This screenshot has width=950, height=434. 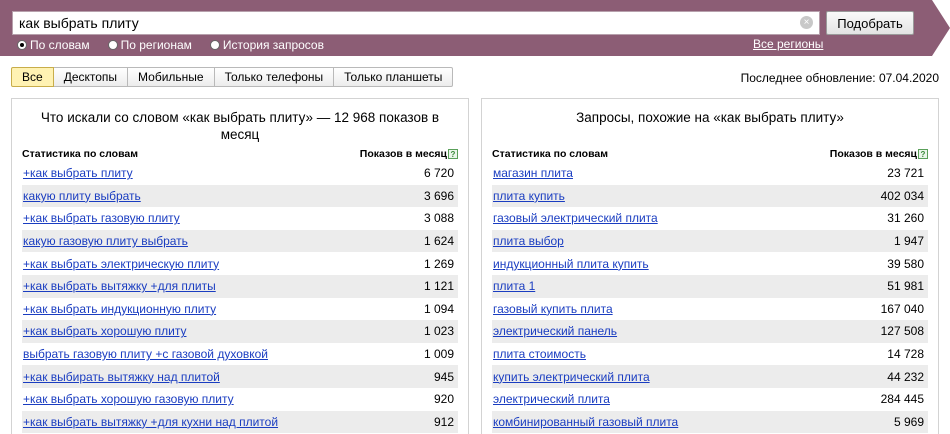 What do you see at coordinates (119, 286) in the screenshot?
I see `query-link: +как выбрать вытяжку +для плиты` at bounding box center [119, 286].